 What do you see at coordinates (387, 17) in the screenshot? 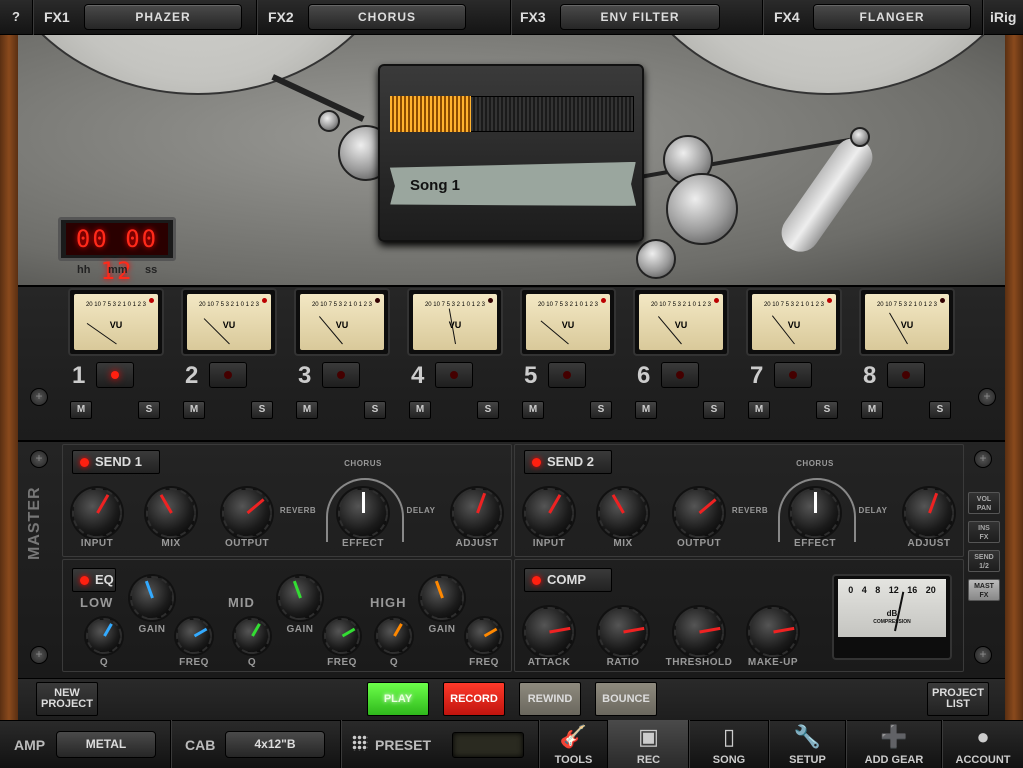
I see `fx2-slot-button: CHORUS` at bounding box center [387, 17].